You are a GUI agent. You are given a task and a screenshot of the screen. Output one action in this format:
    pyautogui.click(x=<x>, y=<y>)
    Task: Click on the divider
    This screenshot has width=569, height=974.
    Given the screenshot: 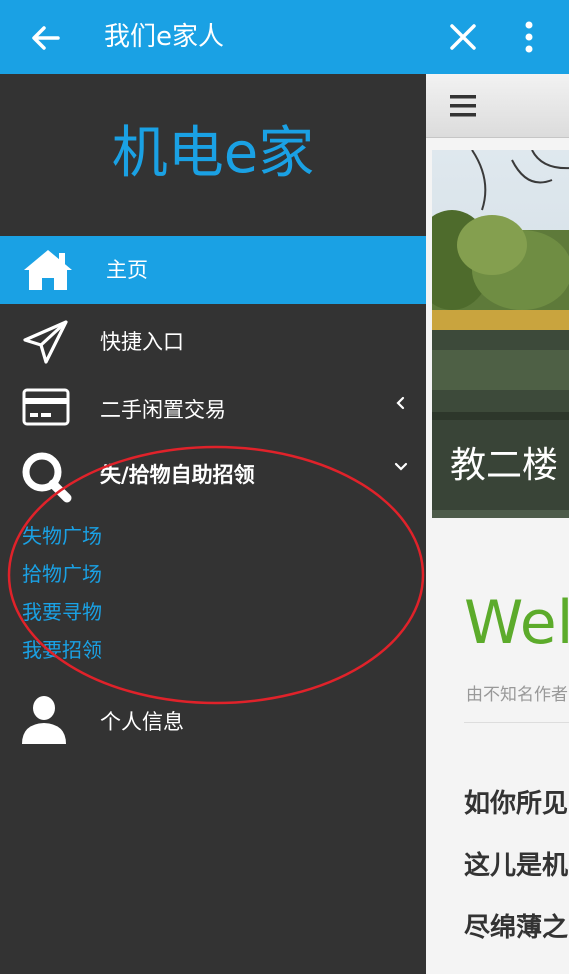 What is the action you would take?
    pyautogui.click(x=516, y=722)
    